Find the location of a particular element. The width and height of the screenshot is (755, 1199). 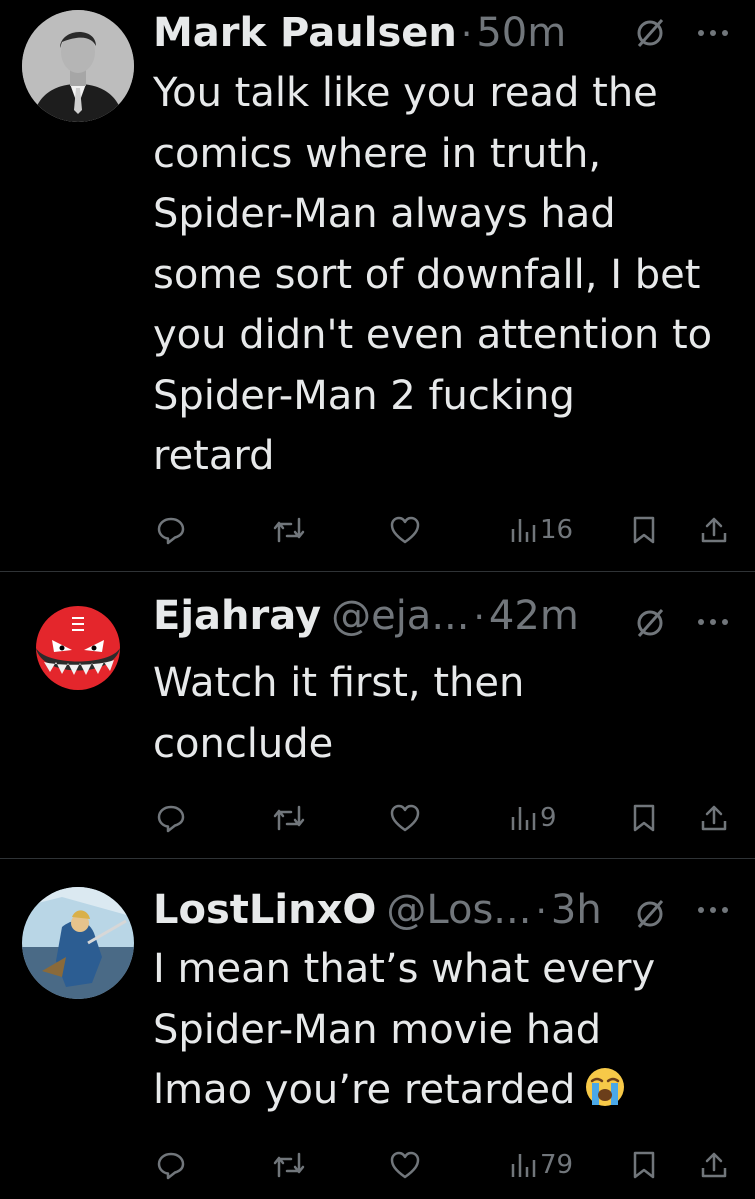

views-button: 9 is located at coordinates (533, 818).